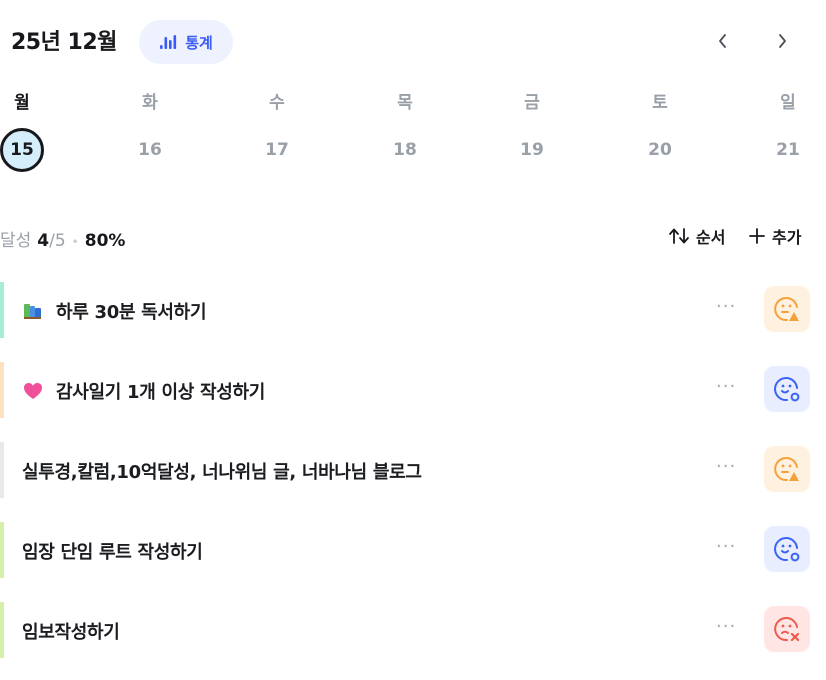  I want to click on date-18: 18, so click(405, 150).